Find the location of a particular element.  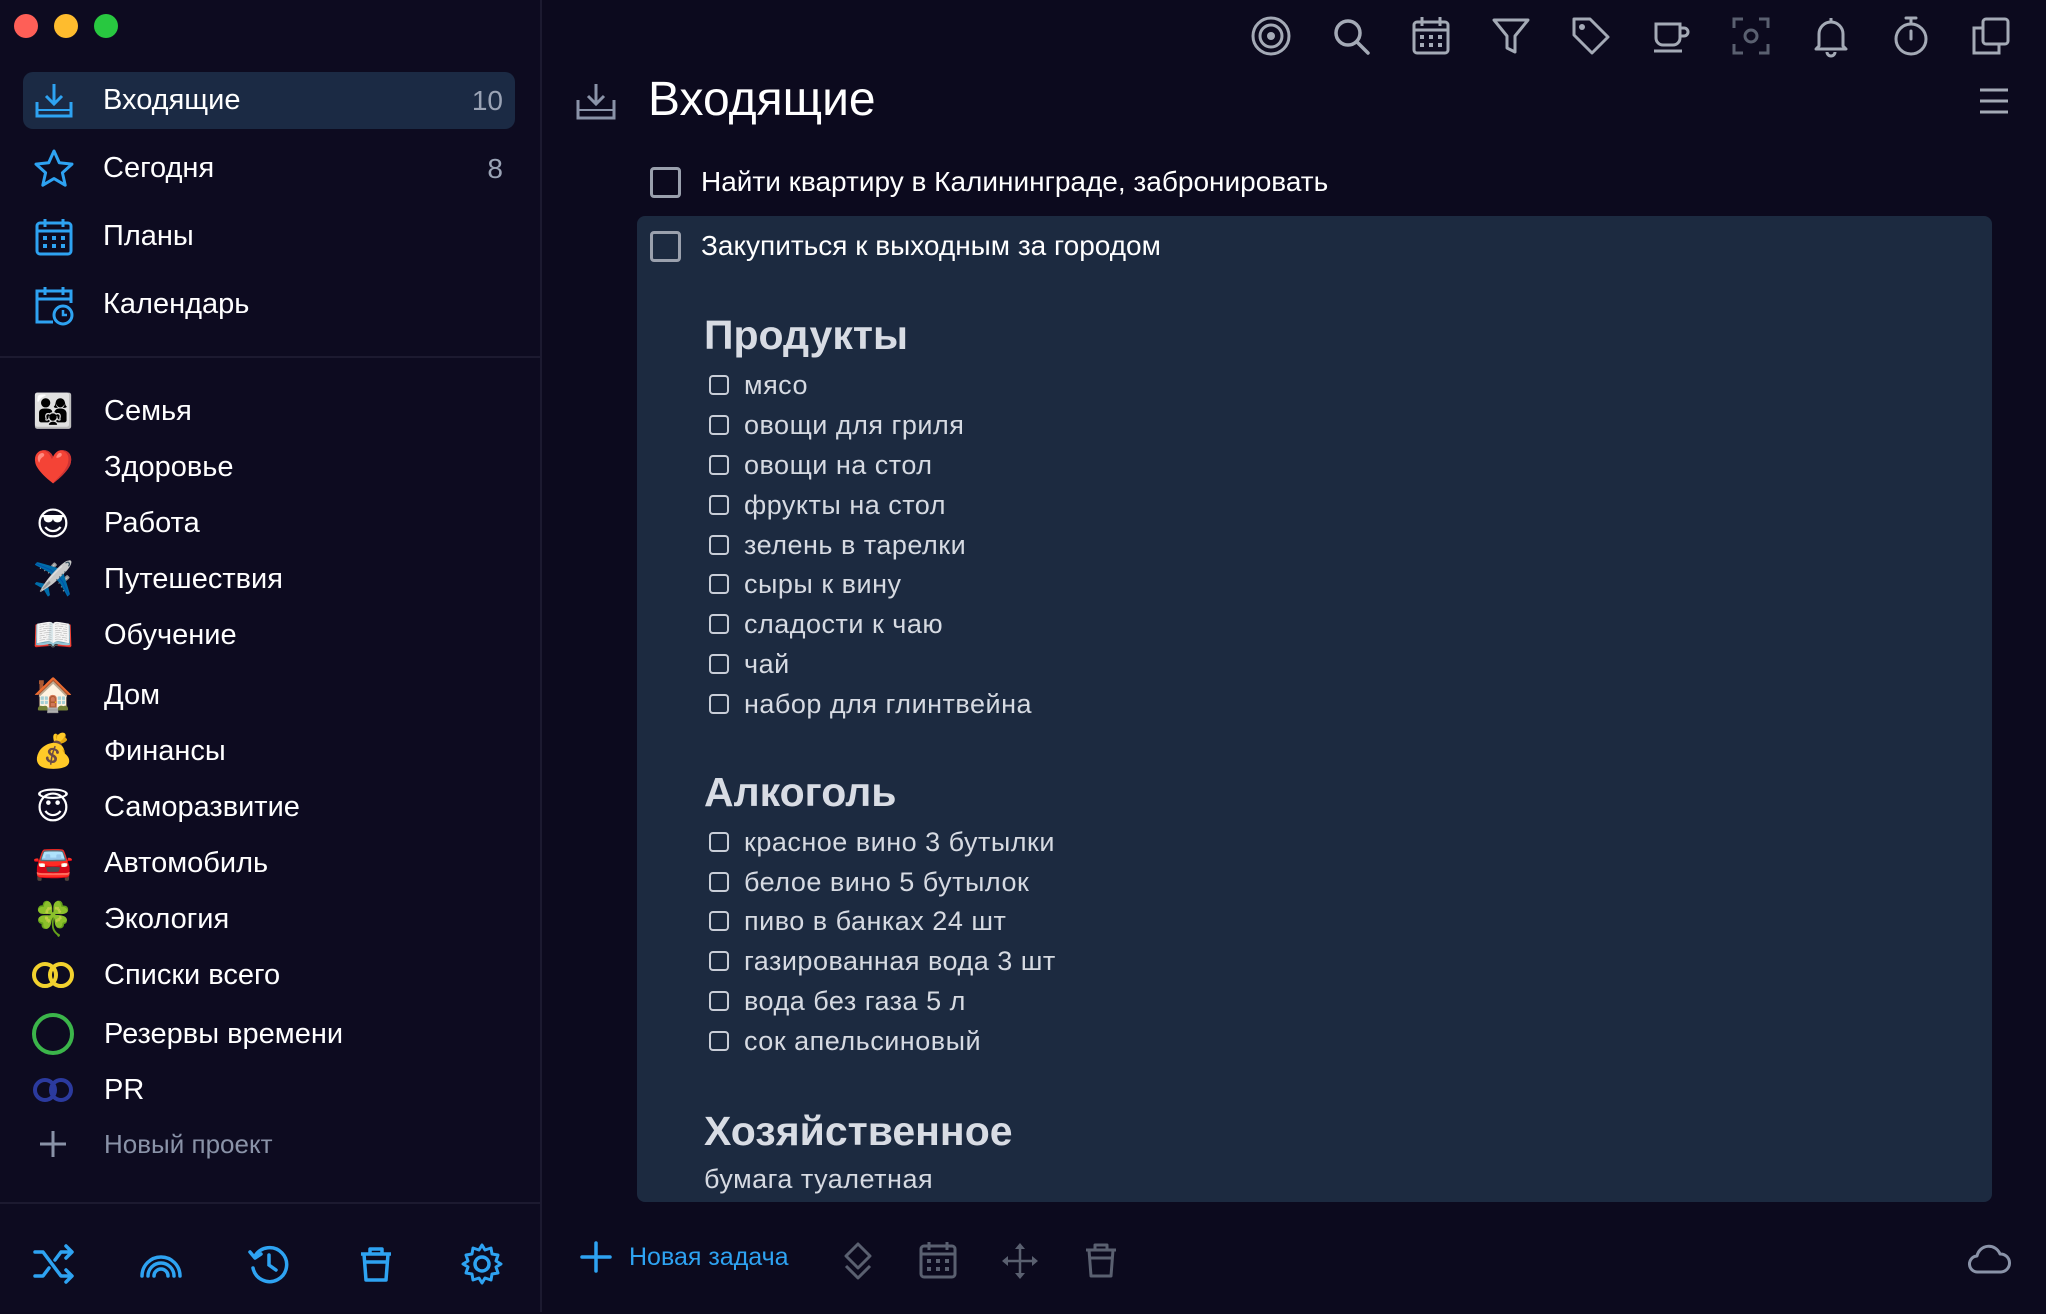

project-time-reserves: Резервы времени is located at coordinates (270, 1034).